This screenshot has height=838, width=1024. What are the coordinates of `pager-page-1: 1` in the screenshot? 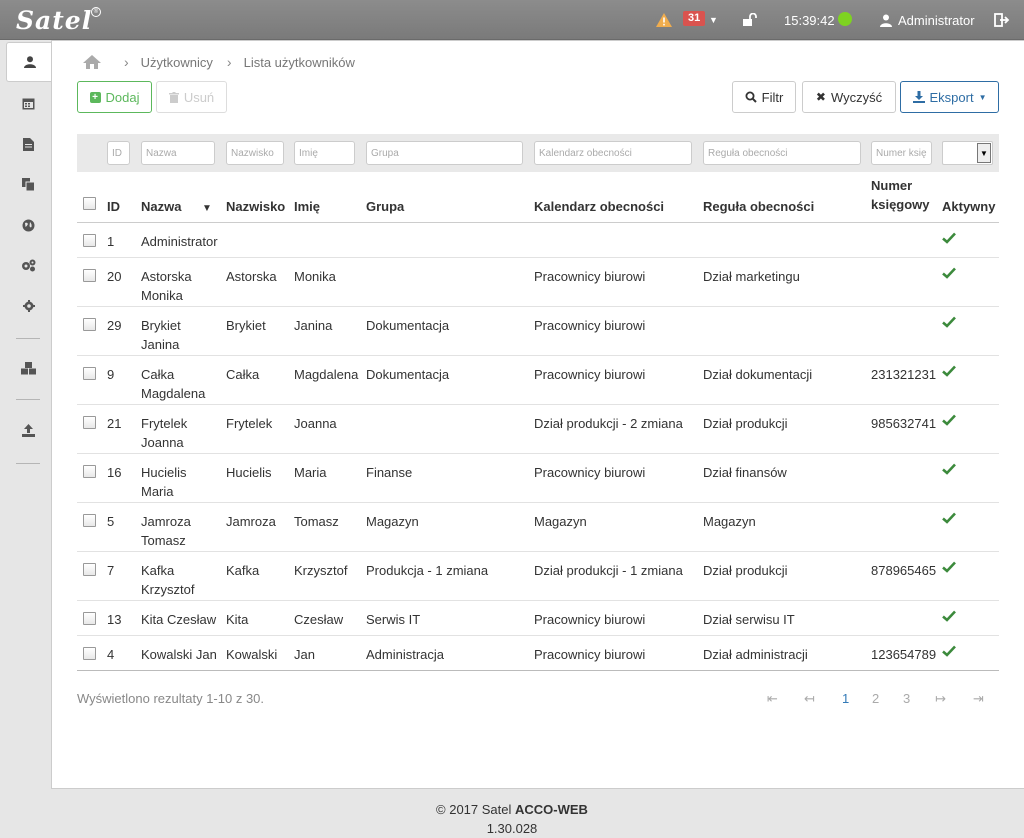 It's located at (845, 698).